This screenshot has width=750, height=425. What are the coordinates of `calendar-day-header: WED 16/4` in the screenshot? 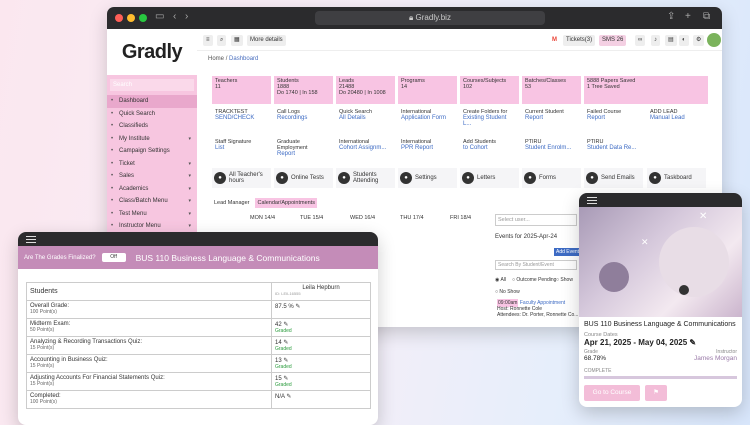 It's located at (362, 218).